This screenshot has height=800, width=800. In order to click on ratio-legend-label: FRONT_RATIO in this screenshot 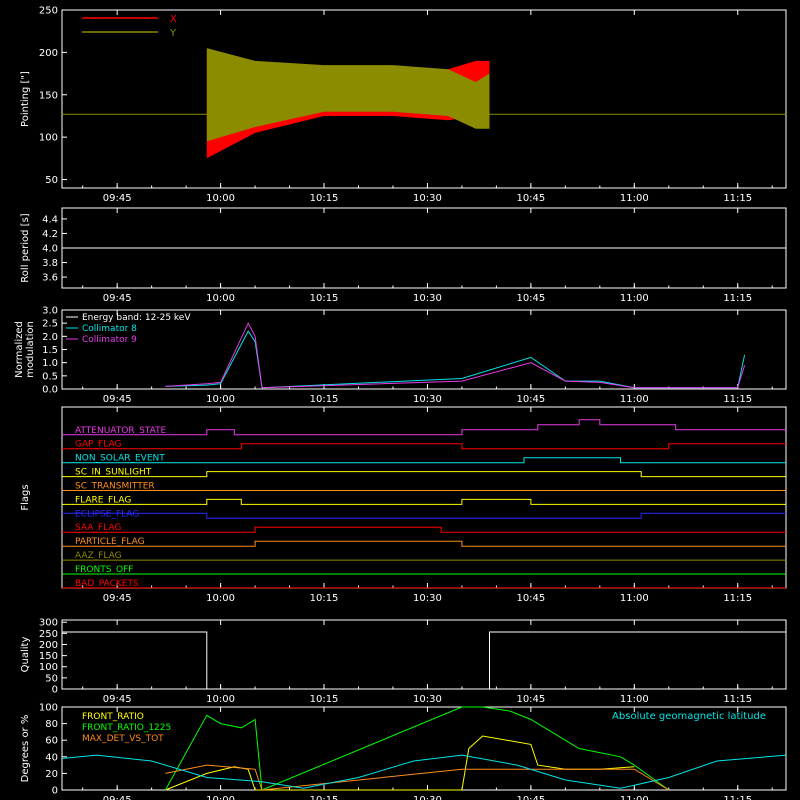, I will do `click(113, 717)`.